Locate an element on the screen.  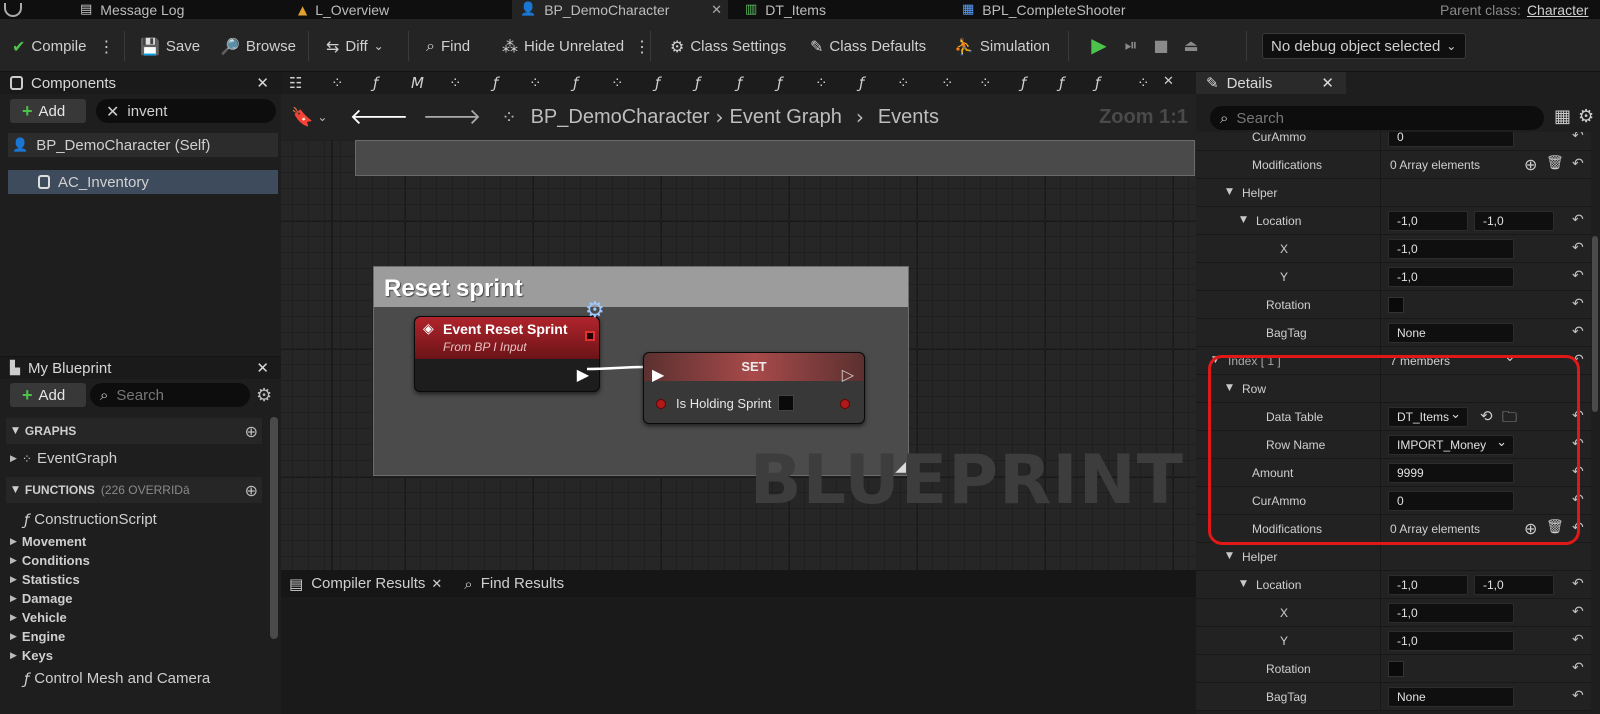
delete-icon: 🗑 is located at coordinates (1555, 527).